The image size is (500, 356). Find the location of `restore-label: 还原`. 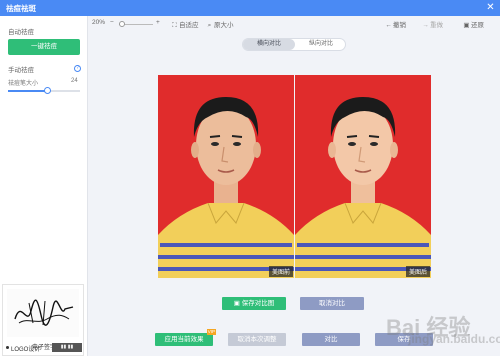

restore-label: 还原 is located at coordinates (477, 25).